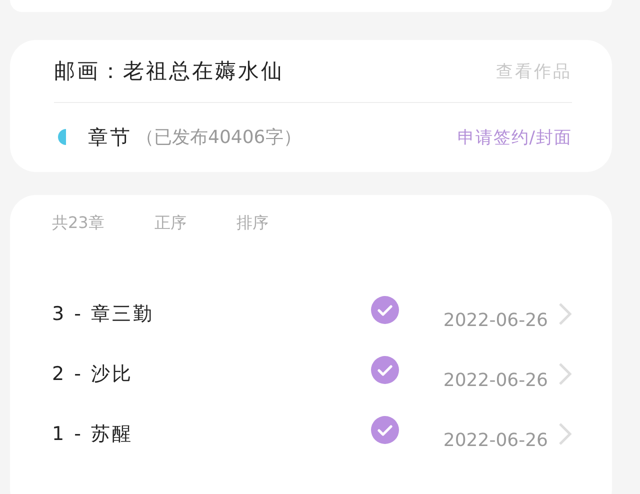 The height and width of the screenshot is (494, 640). What do you see at coordinates (170, 223) in the screenshot?
I see `order-button: 正序` at bounding box center [170, 223].